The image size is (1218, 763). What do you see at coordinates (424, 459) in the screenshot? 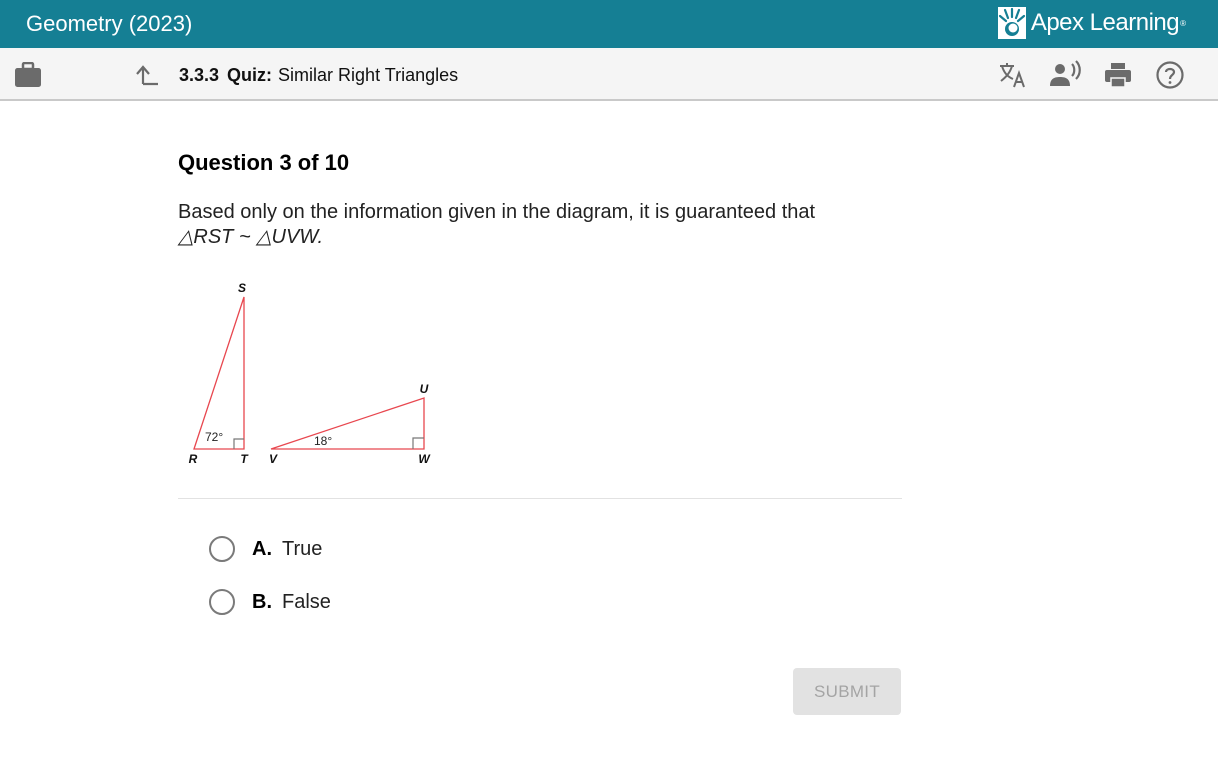
I see `vertex-label-w: W` at bounding box center [424, 459].